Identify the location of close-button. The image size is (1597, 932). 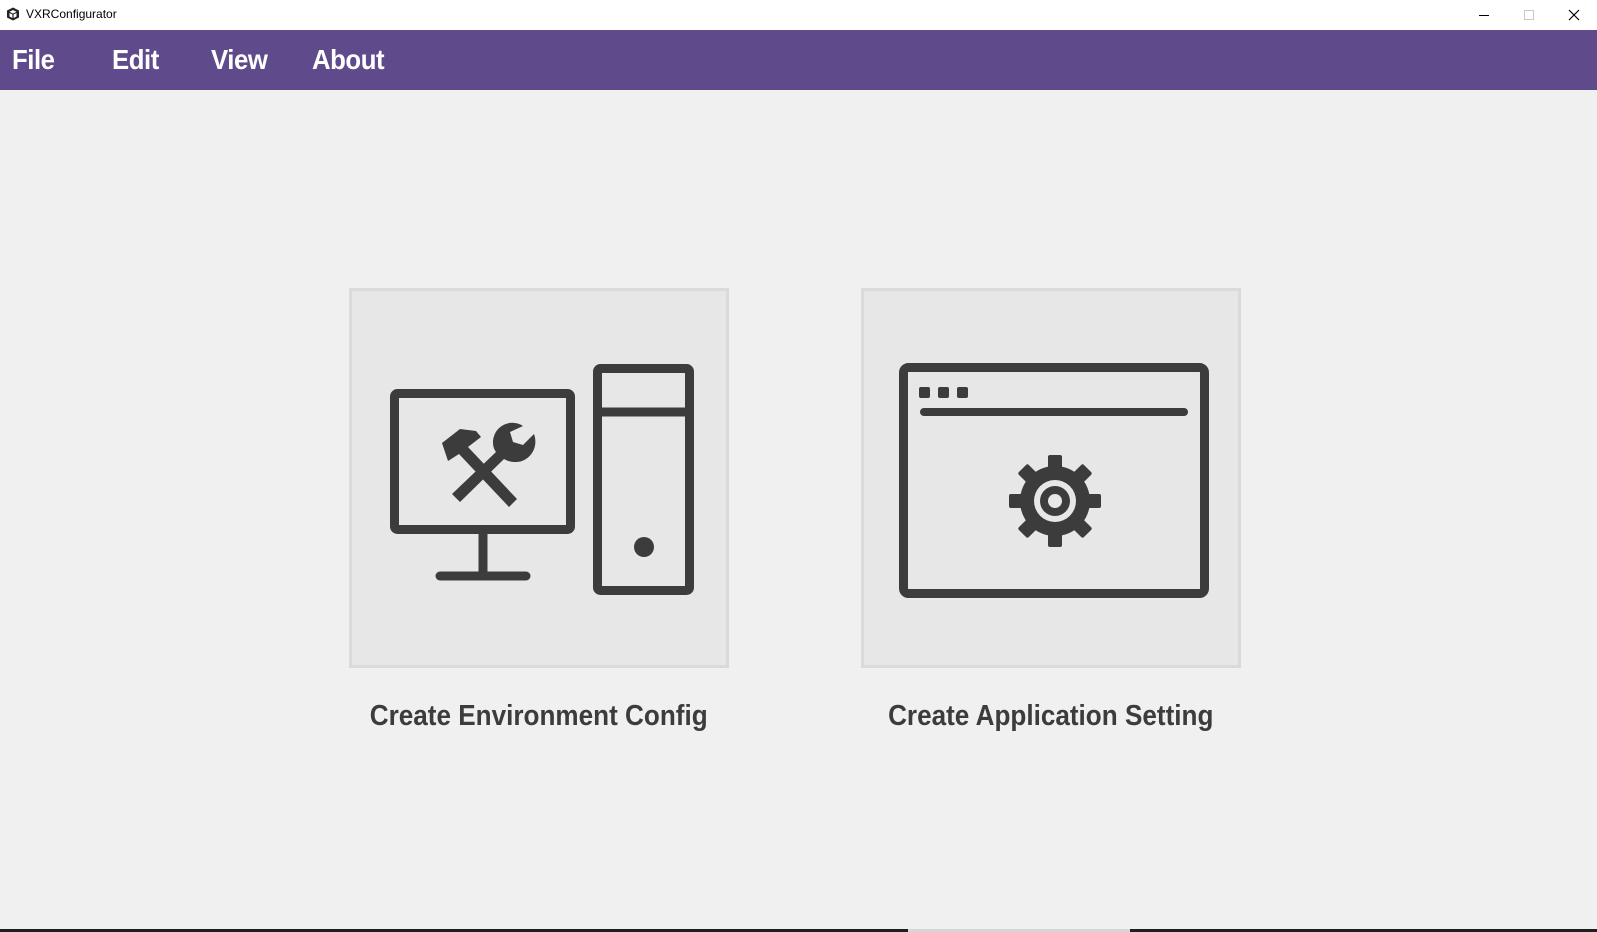
(1574, 15).